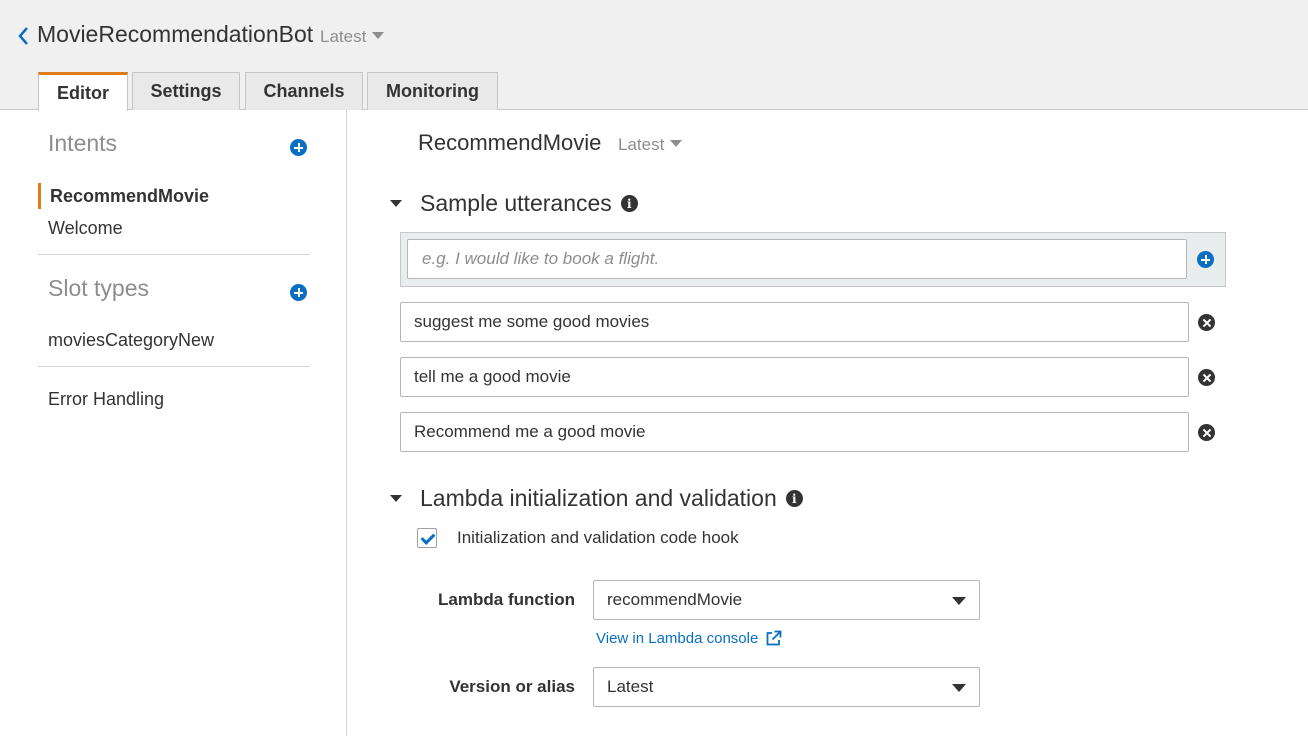 This screenshot has height=736, width=1308. I want to click on sidebar-item-error-handling: Error Handling, so click(106, 399).